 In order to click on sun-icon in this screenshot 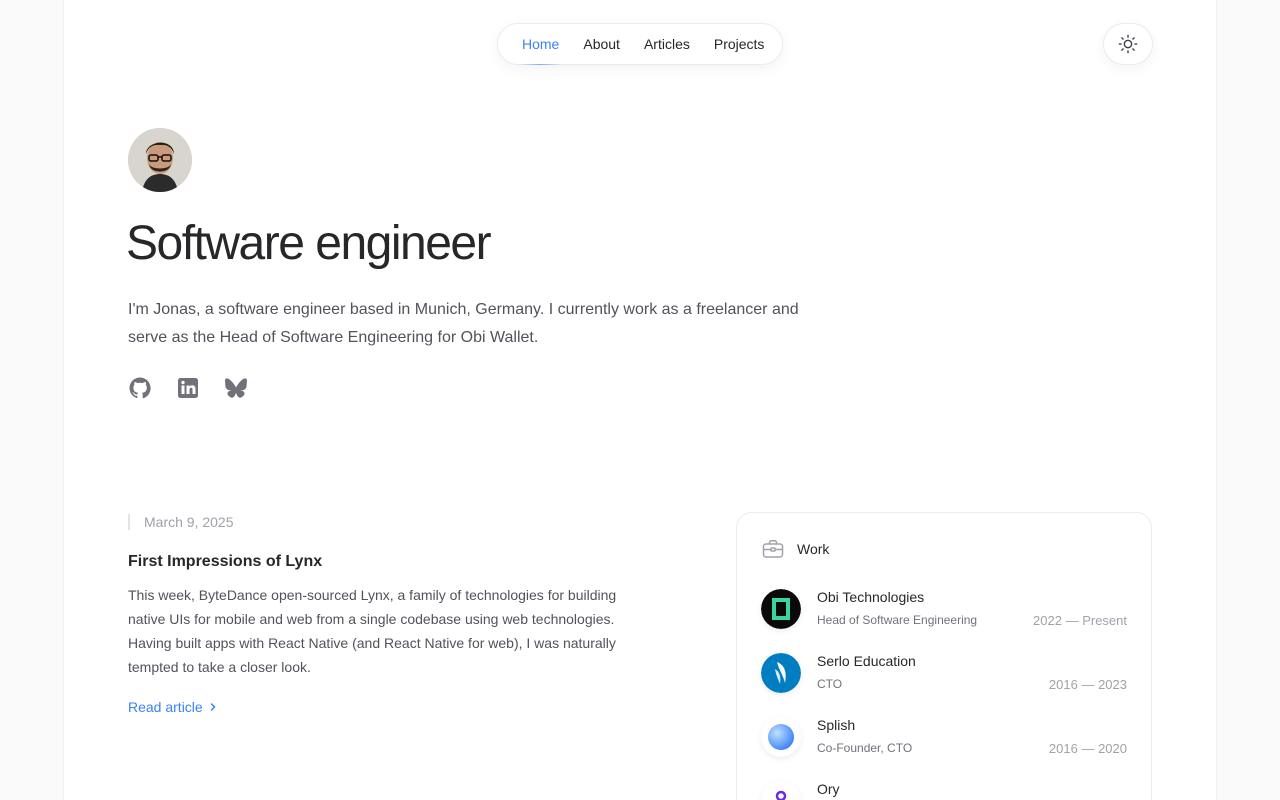, I will do `click(1128, 44)`.